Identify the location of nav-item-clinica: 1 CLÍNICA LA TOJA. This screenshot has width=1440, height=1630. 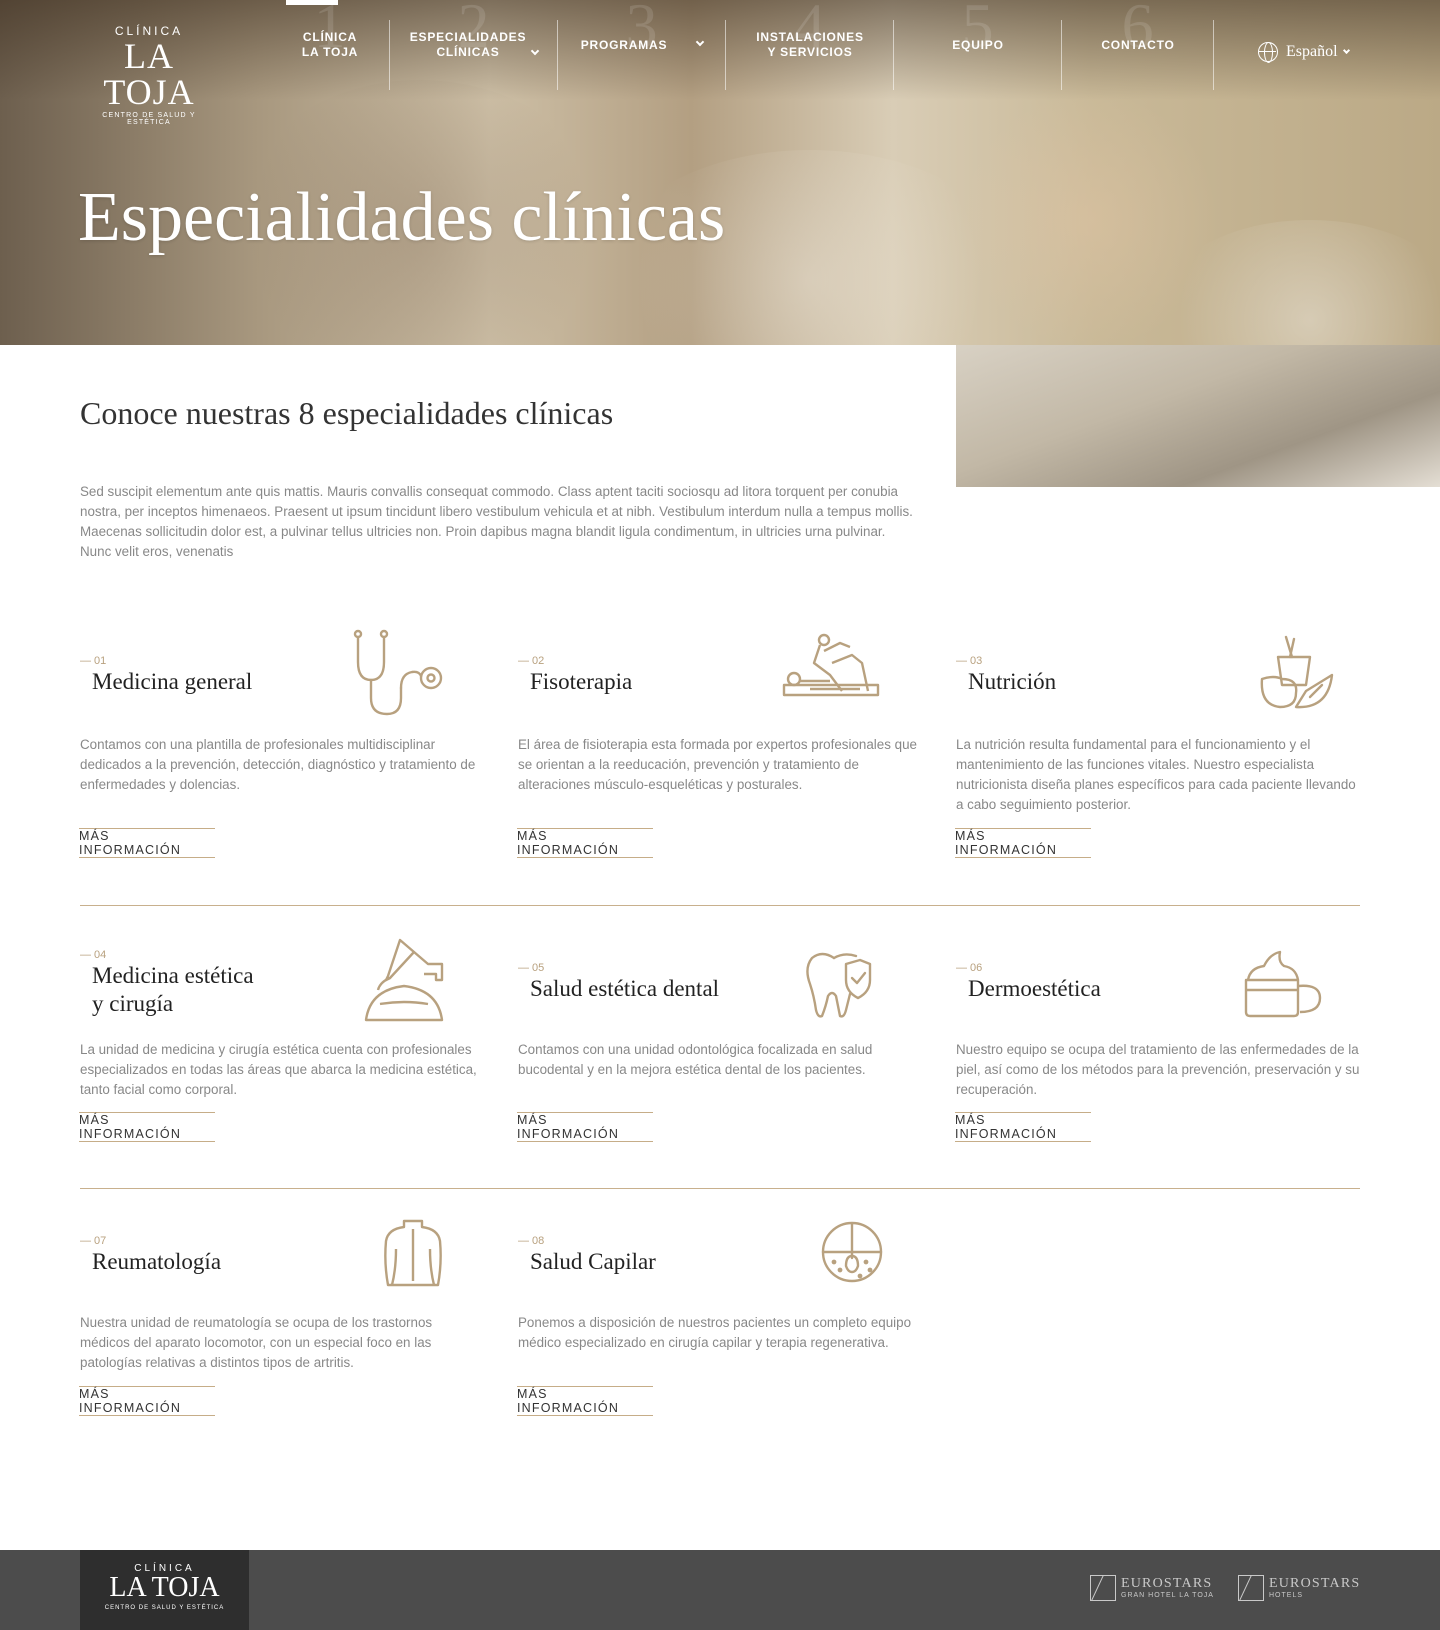
(330, 45).